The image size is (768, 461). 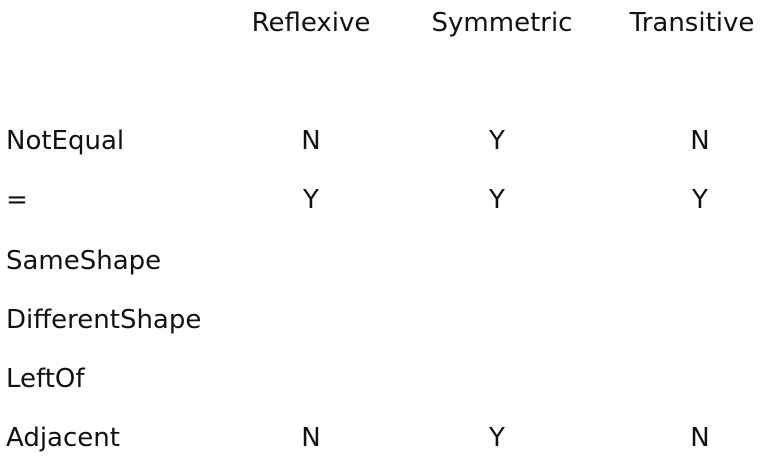 I want to click on cell-adjacent-transitive: N, so click(x=700, y=438).